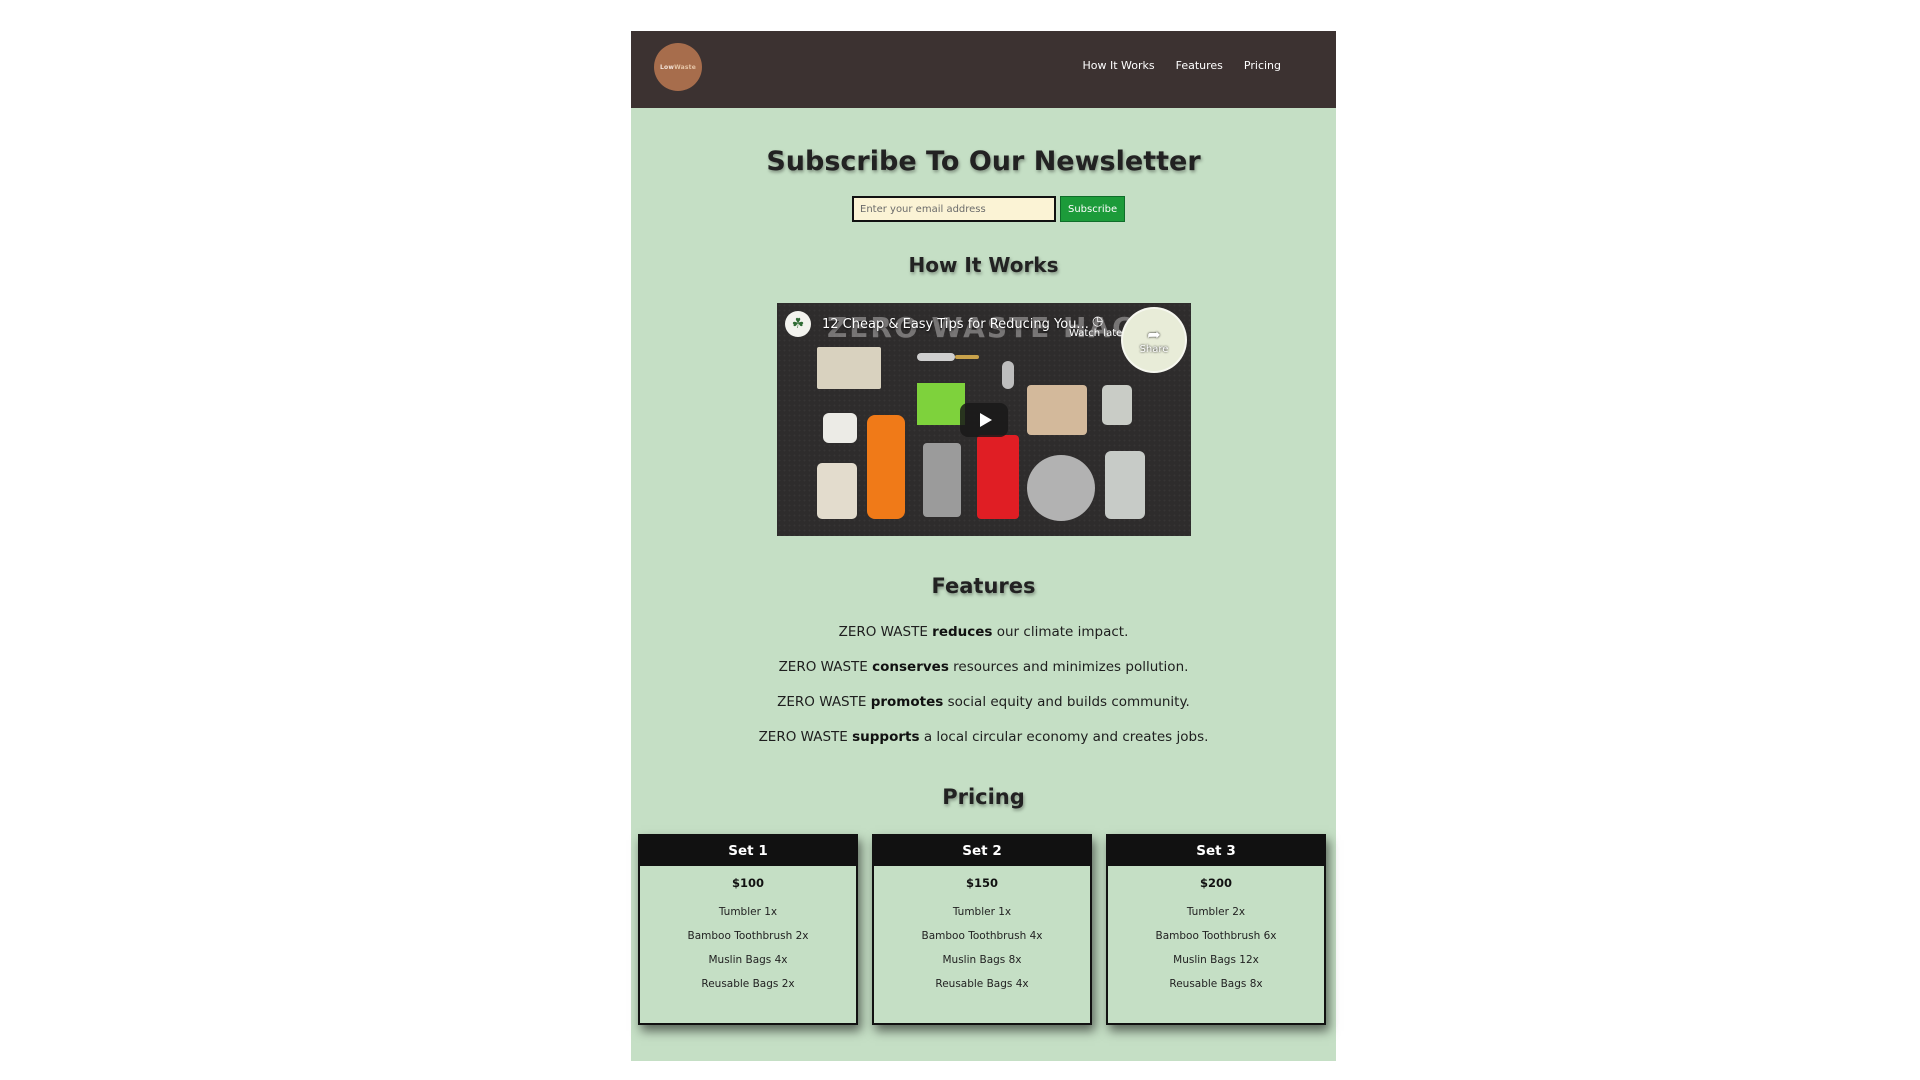 This screenshot has width=1920, height=1080. I want to click on how-it-works-title: How It Works, so click(983, 265).